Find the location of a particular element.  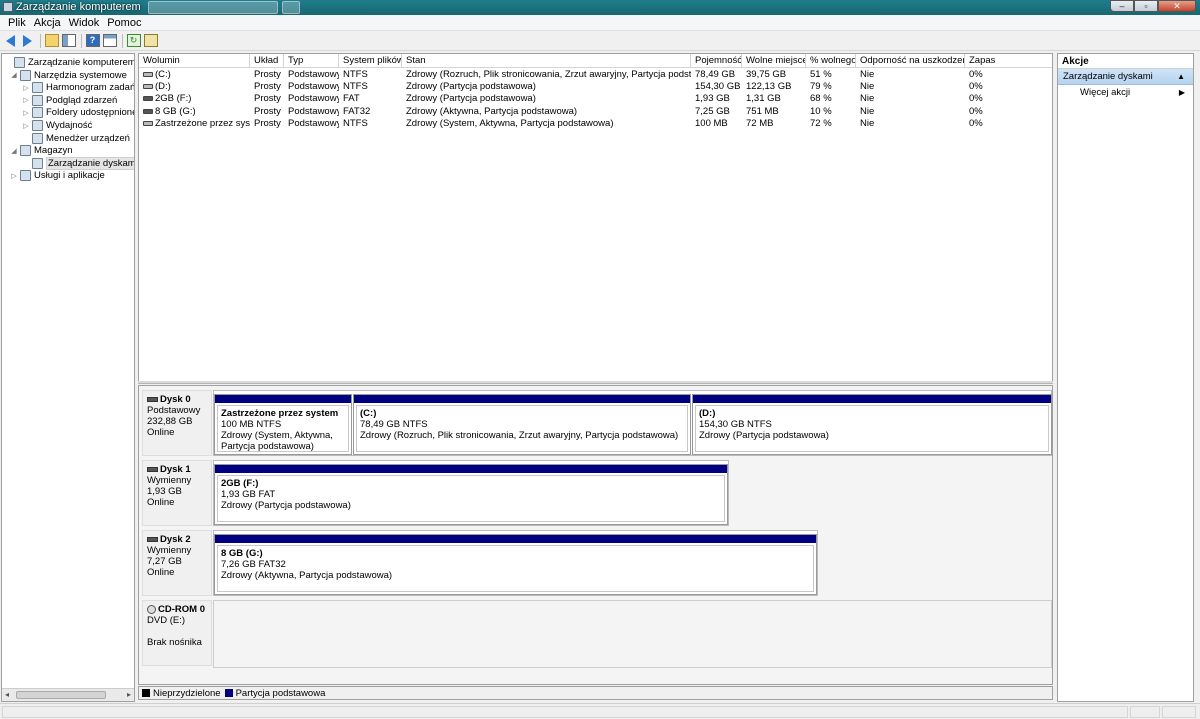

minimize-button: – is located at coordinates (1122, 6).